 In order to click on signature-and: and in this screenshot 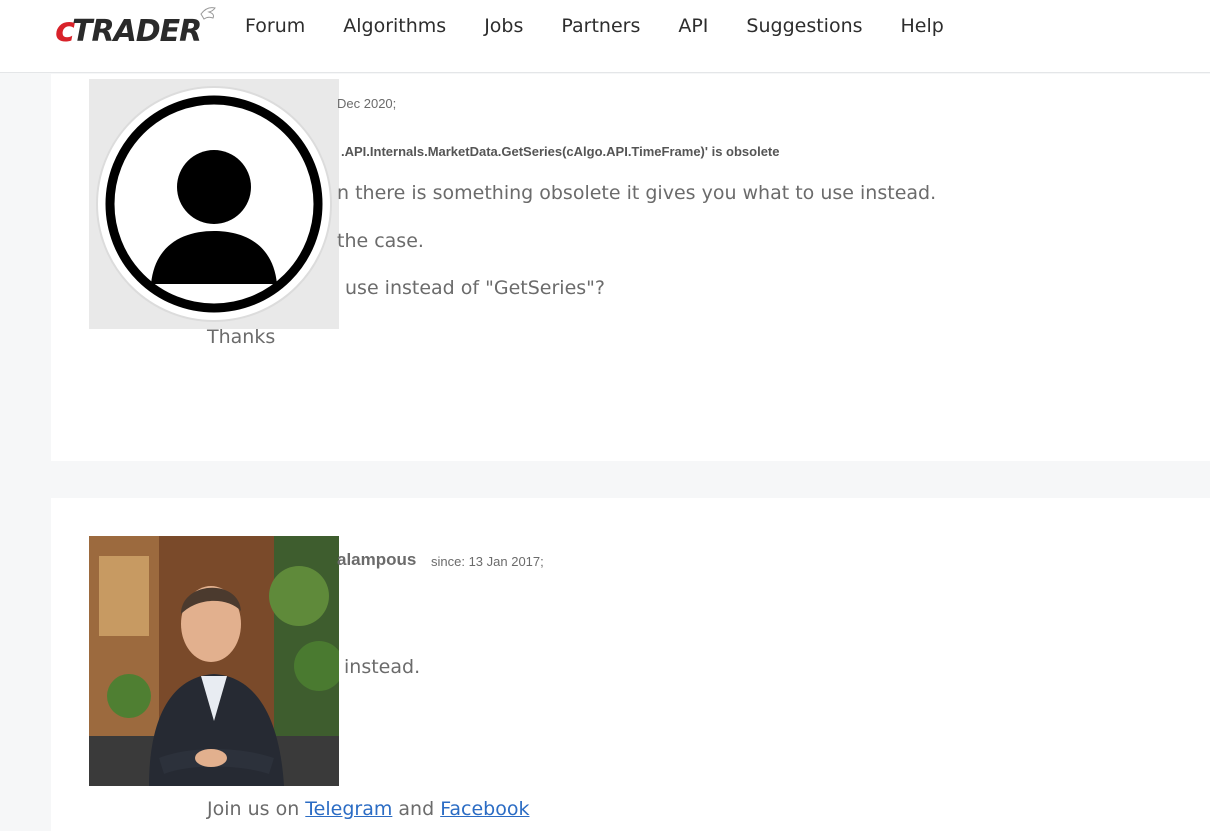, I will do `click(416, 809)`.